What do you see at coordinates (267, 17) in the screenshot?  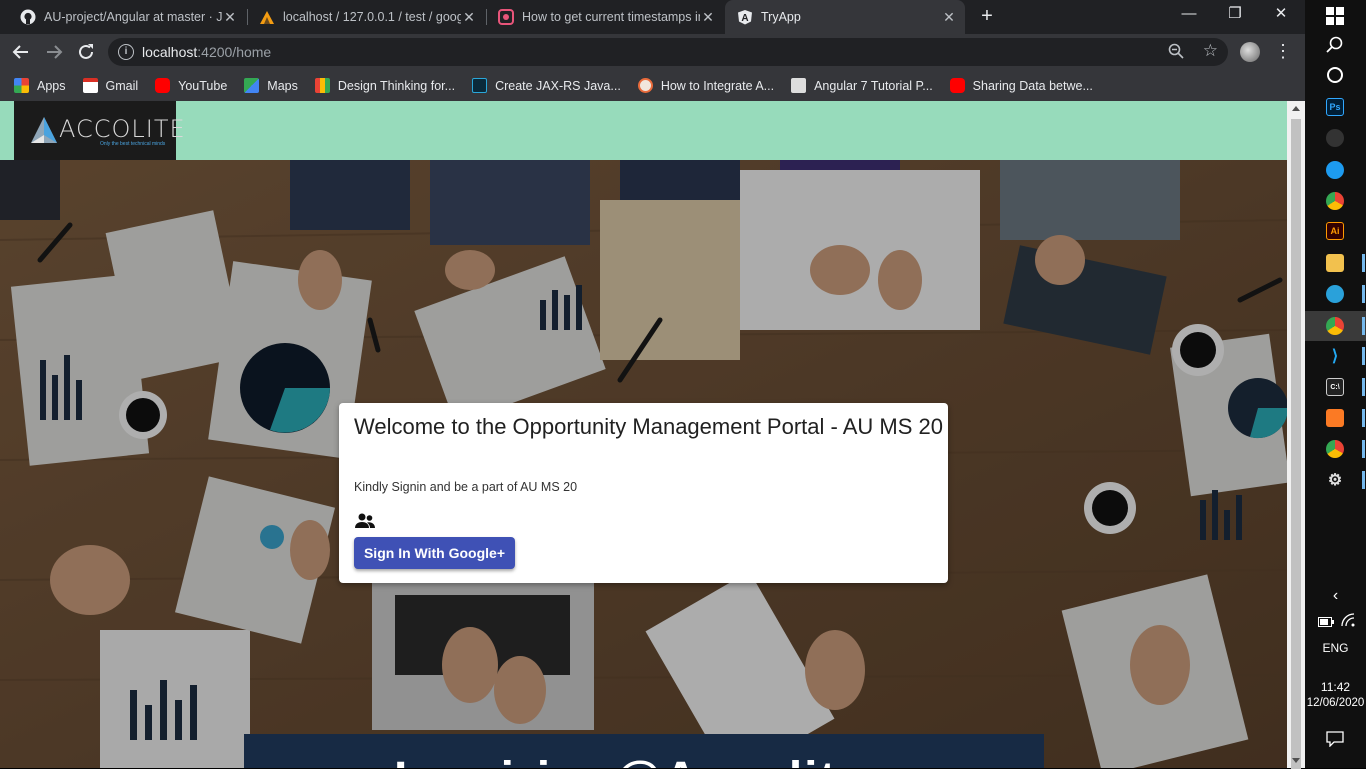 I see `phpmyadmin-icon` at bounding box center [267, 17].